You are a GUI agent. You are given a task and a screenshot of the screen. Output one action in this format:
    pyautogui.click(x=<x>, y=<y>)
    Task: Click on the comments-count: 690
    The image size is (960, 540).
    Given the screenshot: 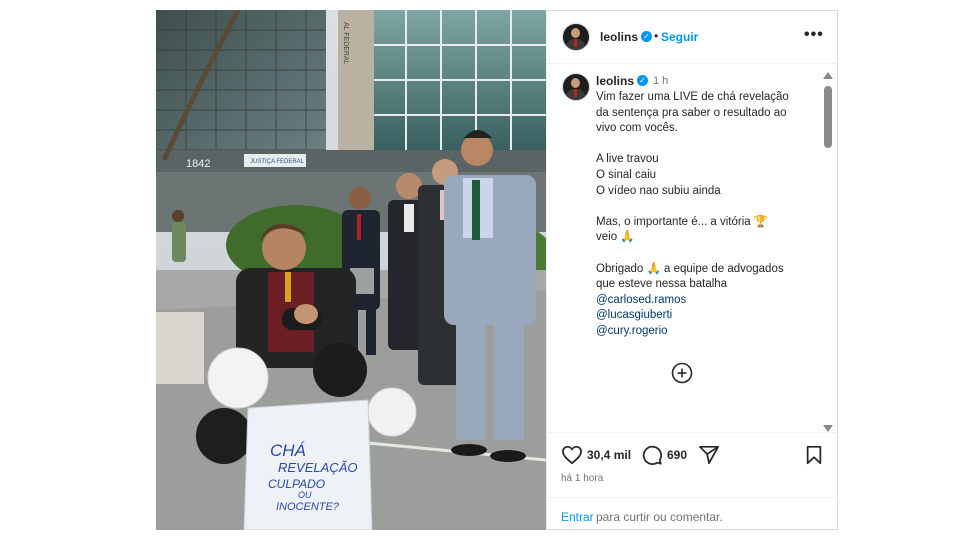 What is the action you would take?
    pyautogui.click(x=677, y=455)
    